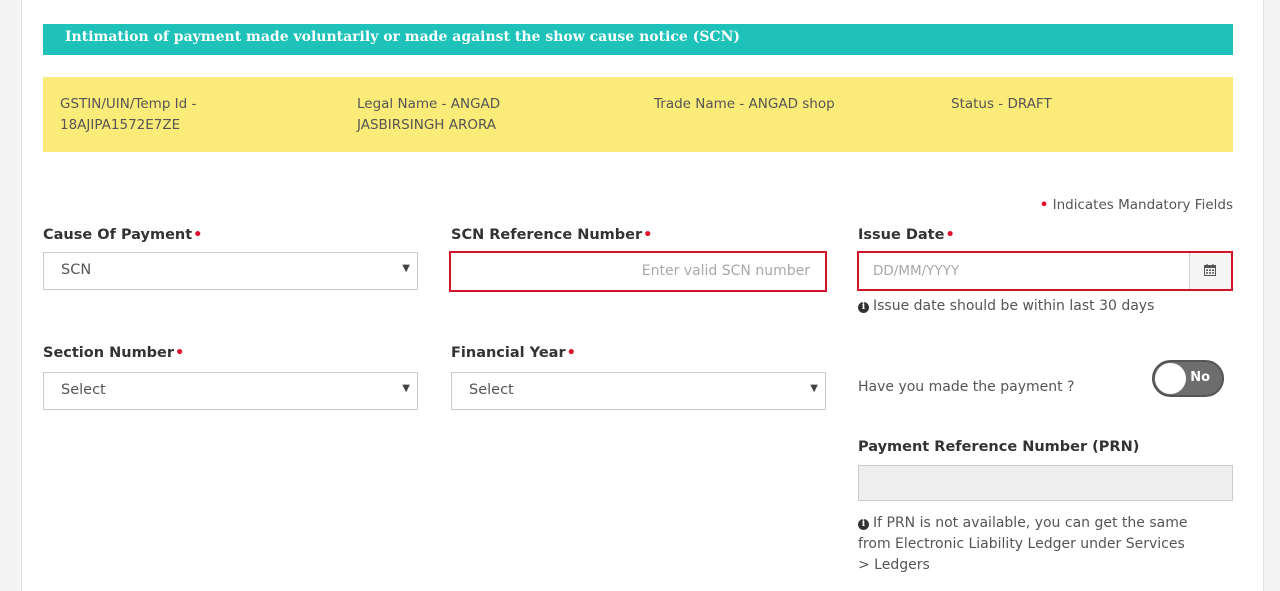 The height and width of the screenshot is (591, 1280). I want to click on legal-name-line2: JASBIRSINGH ARORA, so click(427, 125).